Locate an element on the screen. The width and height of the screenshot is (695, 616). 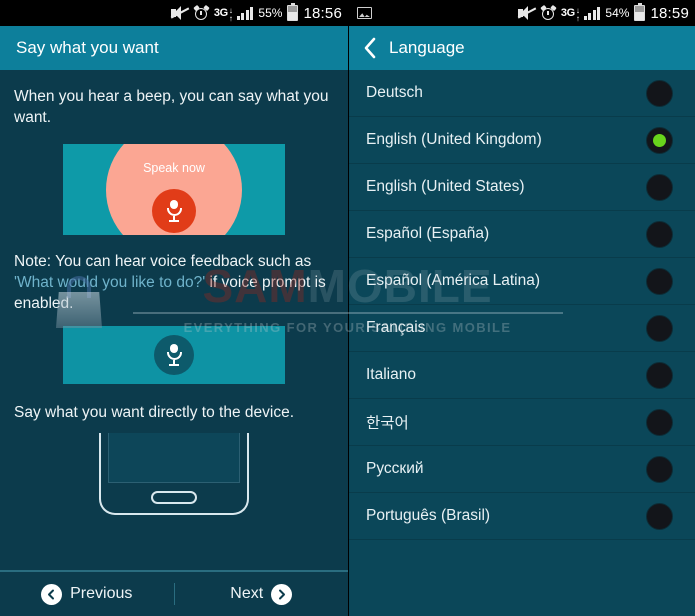
language-label: Português (Brasil) is located at coordinates (428, 515).